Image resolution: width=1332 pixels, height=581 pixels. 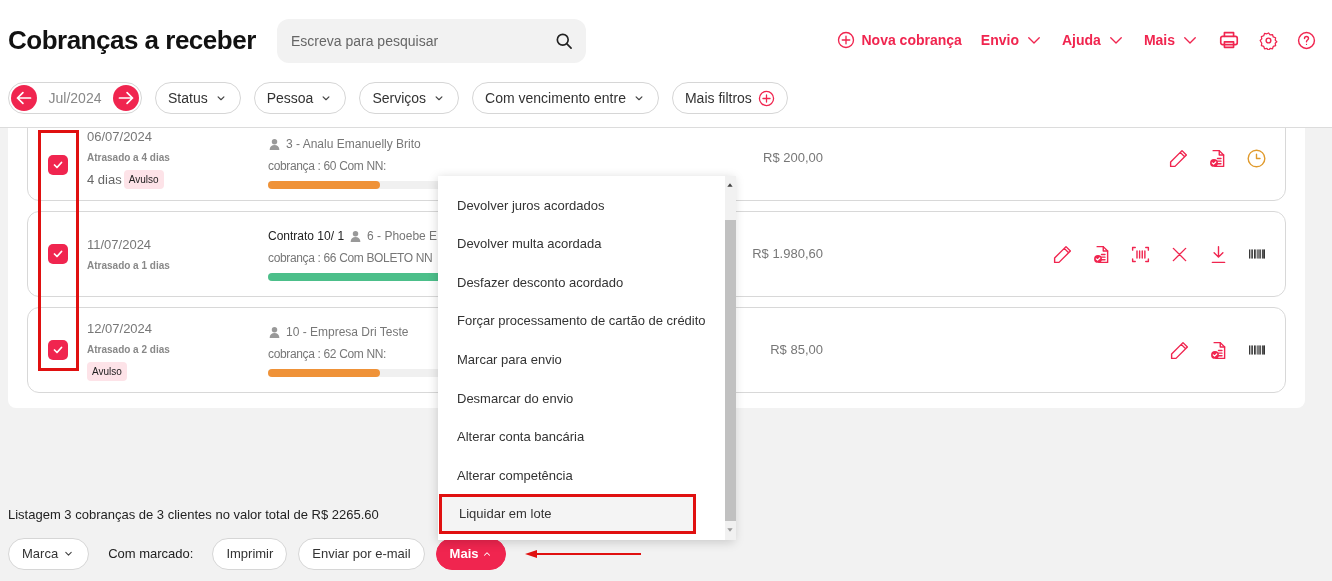 I want to click on late-label: Atrasado a 2 dias, so click(x=129, y=350).